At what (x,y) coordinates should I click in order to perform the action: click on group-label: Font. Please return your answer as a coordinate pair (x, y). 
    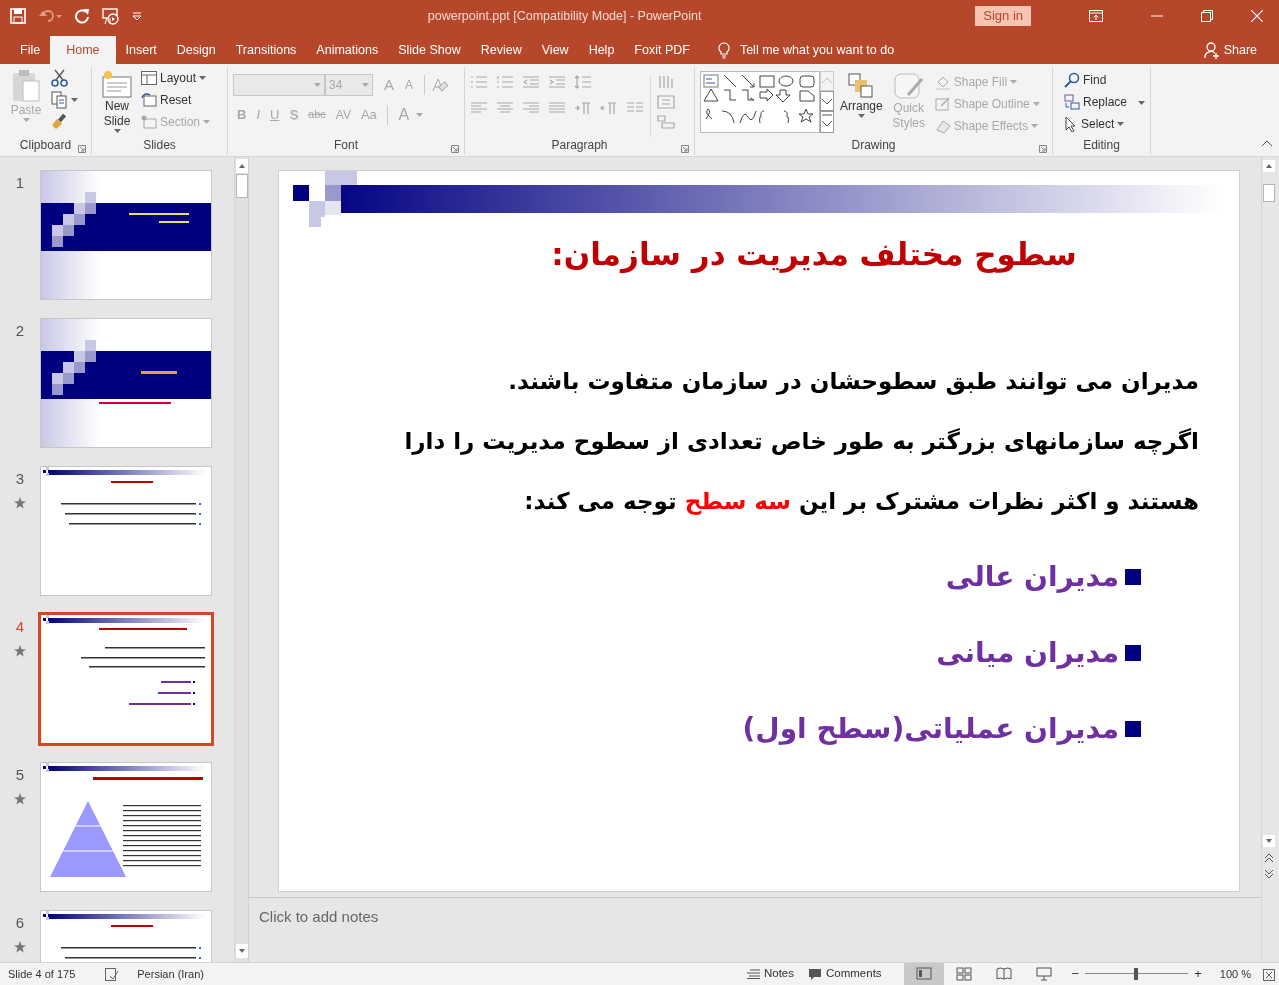
    Looking at the image, I should click on (346, 146).